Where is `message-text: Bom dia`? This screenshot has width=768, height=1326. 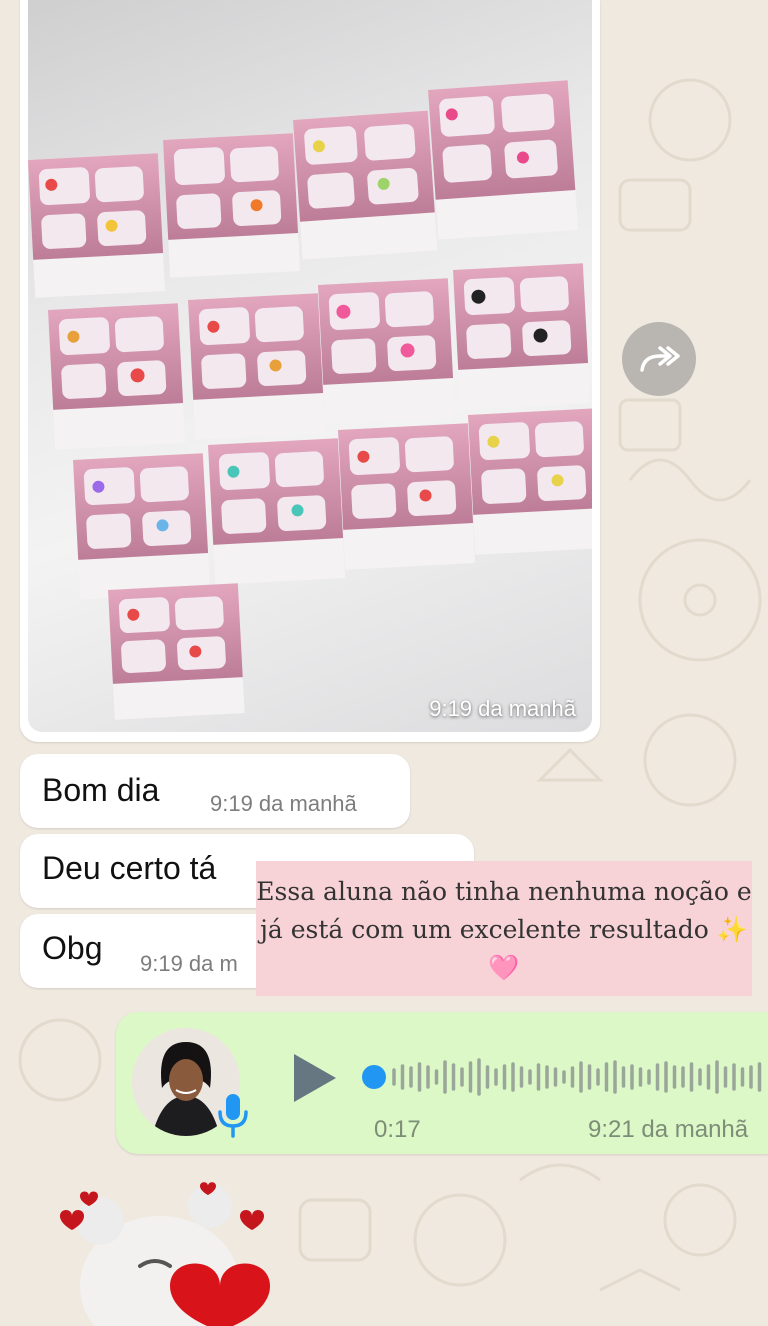 message-text: Bom dia is located at coordinates (101, 790).